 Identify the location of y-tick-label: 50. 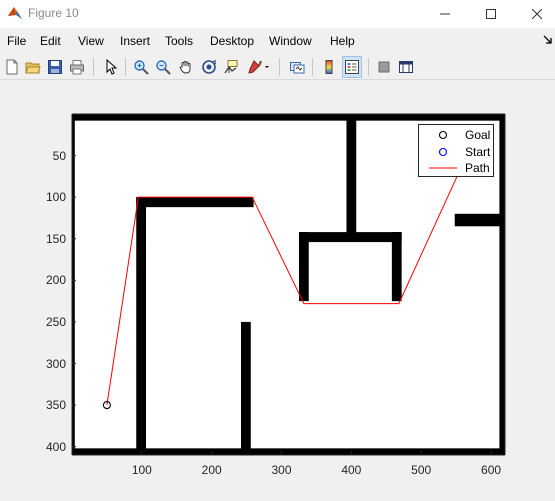
(59, 155).